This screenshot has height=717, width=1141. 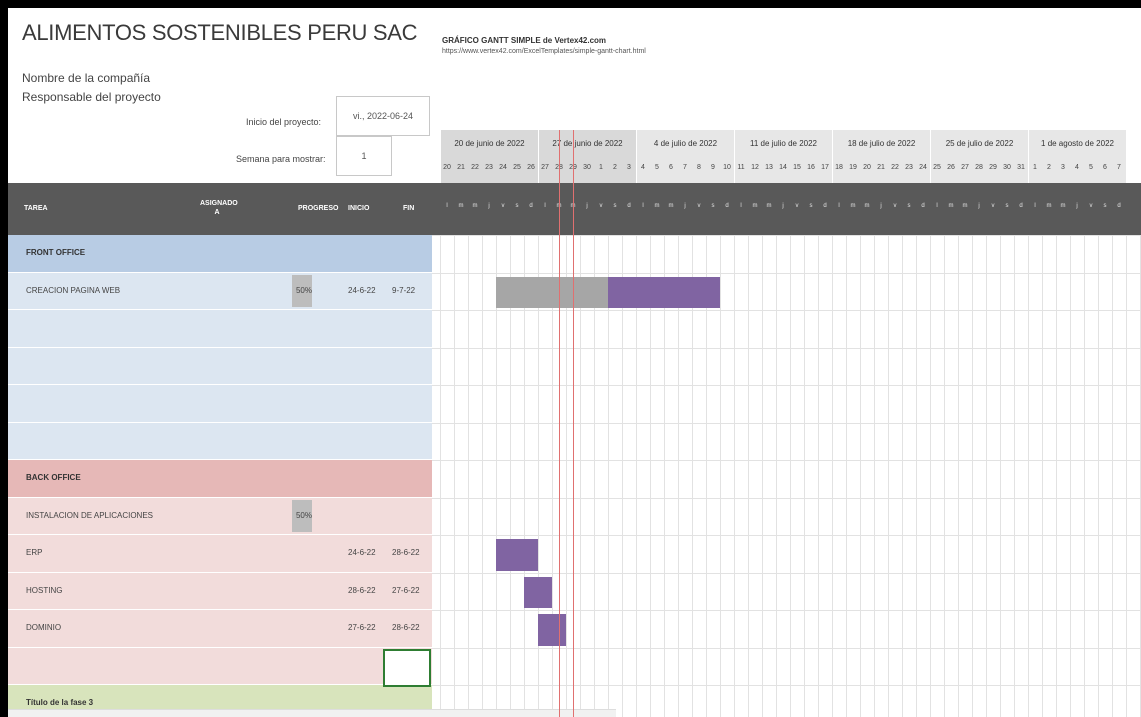 What do you see at coordinates (358, 208) in the screenshot?
I see `col-start-header: INICIO` at bounding box center [358, 208].